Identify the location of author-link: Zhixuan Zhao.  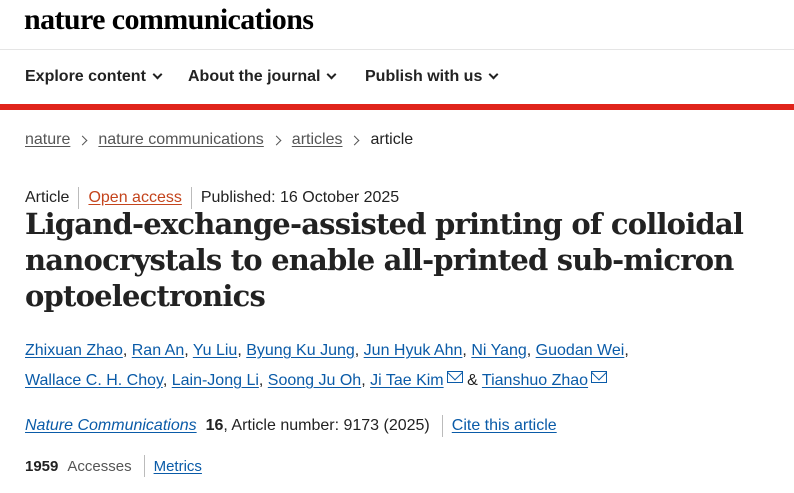
(74, 350).